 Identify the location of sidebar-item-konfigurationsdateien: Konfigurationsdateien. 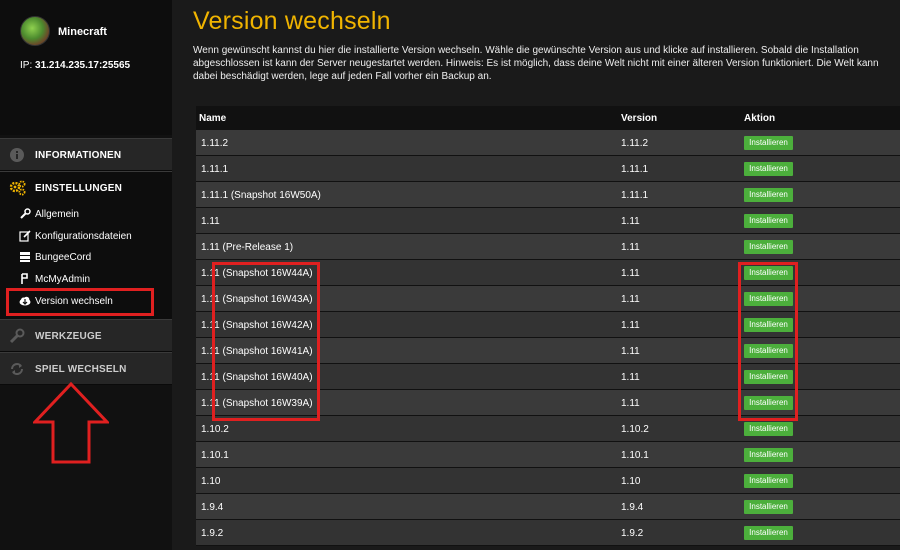
(86, 236).